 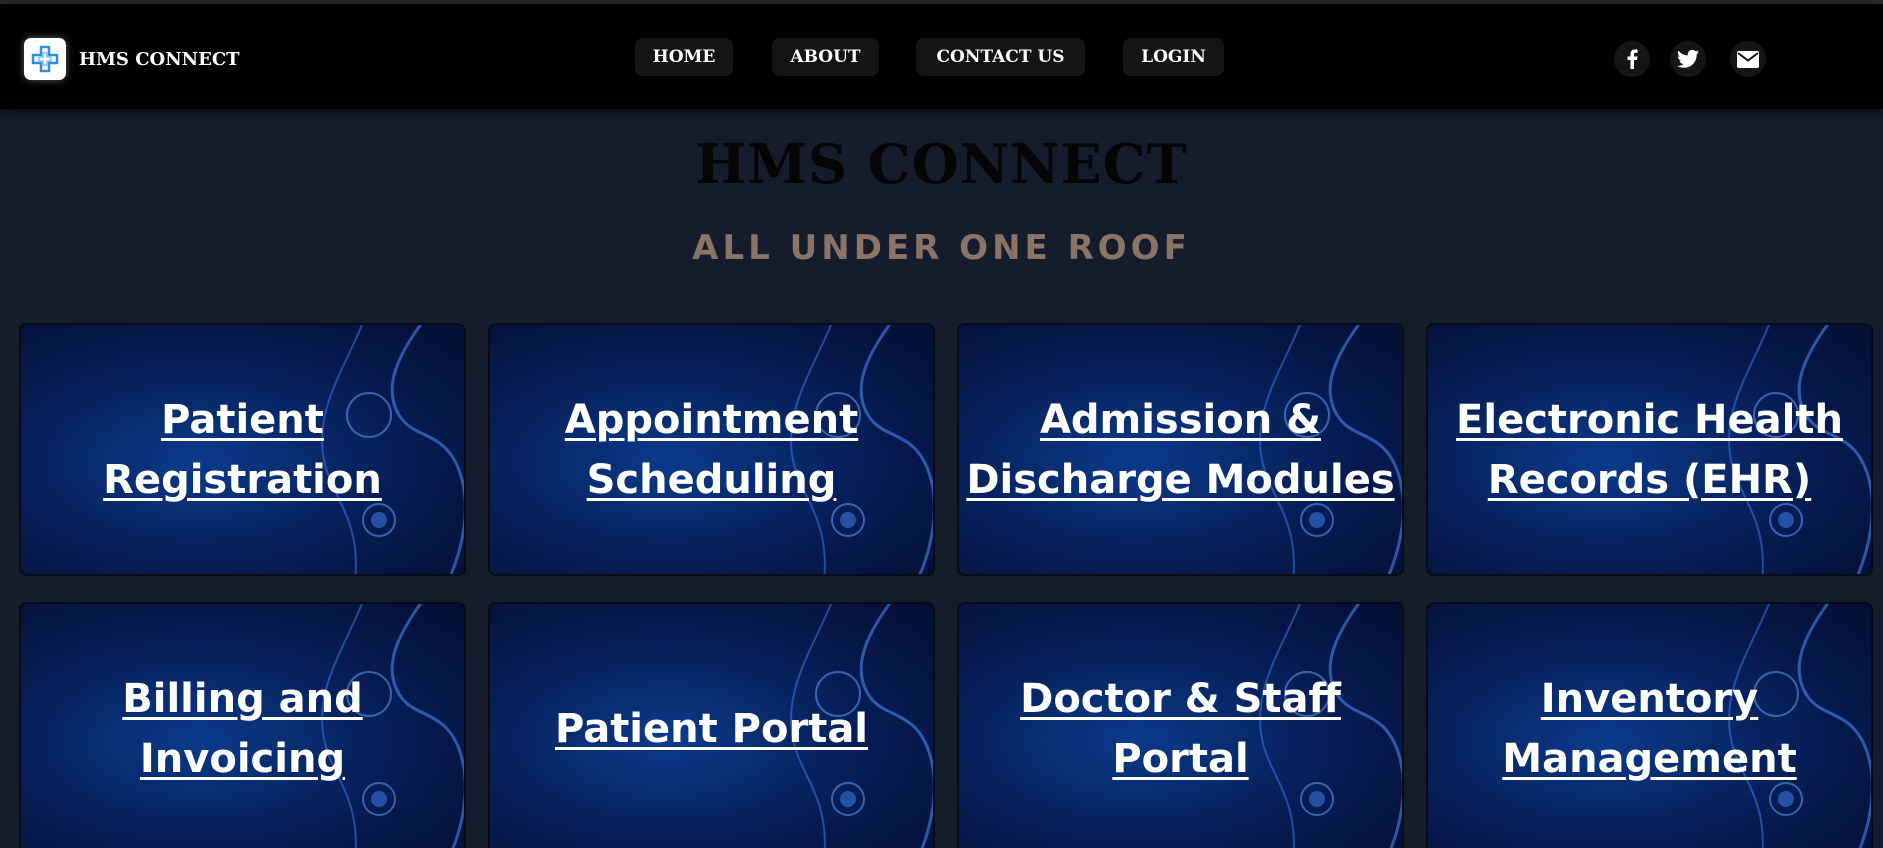 I want to click on card-label: Appointment Scheduling, so click(x=711, y=449).